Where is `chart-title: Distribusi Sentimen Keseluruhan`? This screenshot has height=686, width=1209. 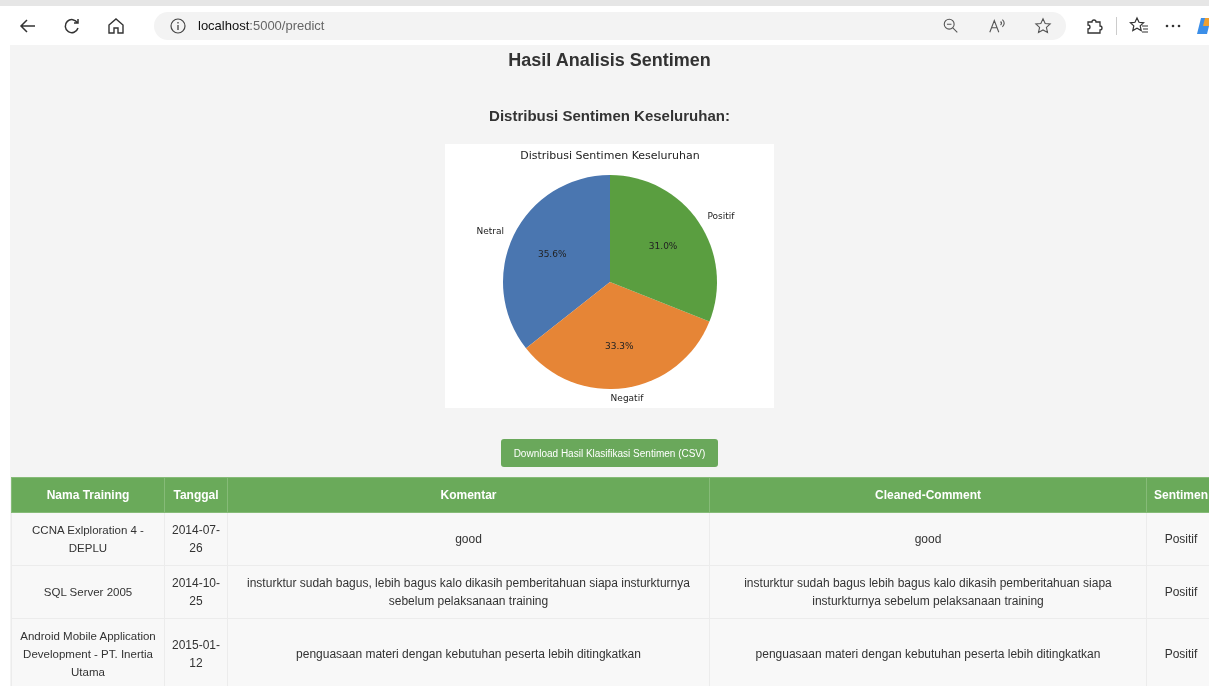
chart-title: Distribusi Sentimen Keseluruhan is located at coordinates (610, 155).